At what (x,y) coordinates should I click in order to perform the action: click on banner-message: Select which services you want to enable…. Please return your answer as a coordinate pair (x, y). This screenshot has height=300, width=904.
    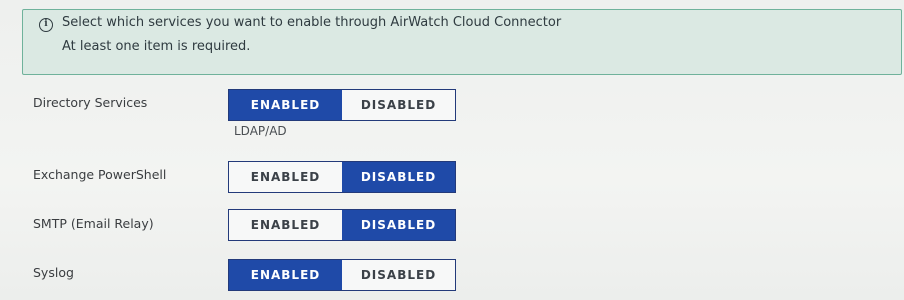
    Looking at the image, I should click on (312, 22).